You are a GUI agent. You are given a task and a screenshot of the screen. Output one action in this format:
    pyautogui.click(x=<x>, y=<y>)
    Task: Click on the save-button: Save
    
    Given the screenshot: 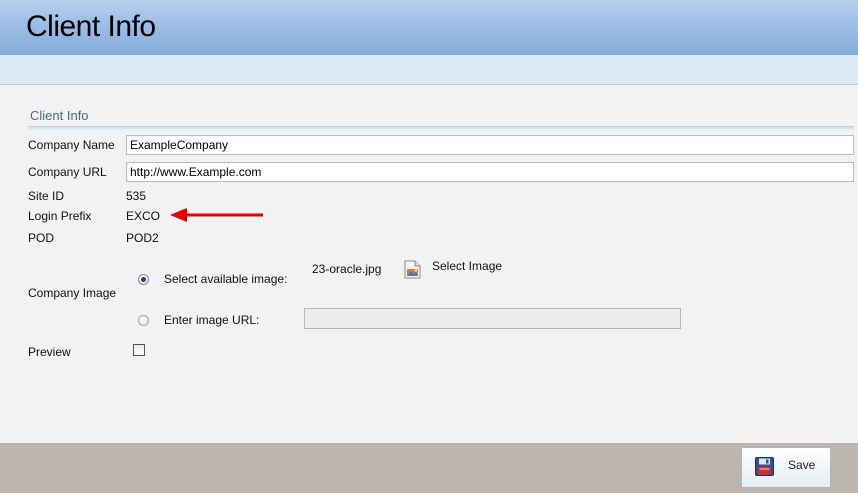 What is the action you would take?
    pyautogui.click(x=786, y=467)
    